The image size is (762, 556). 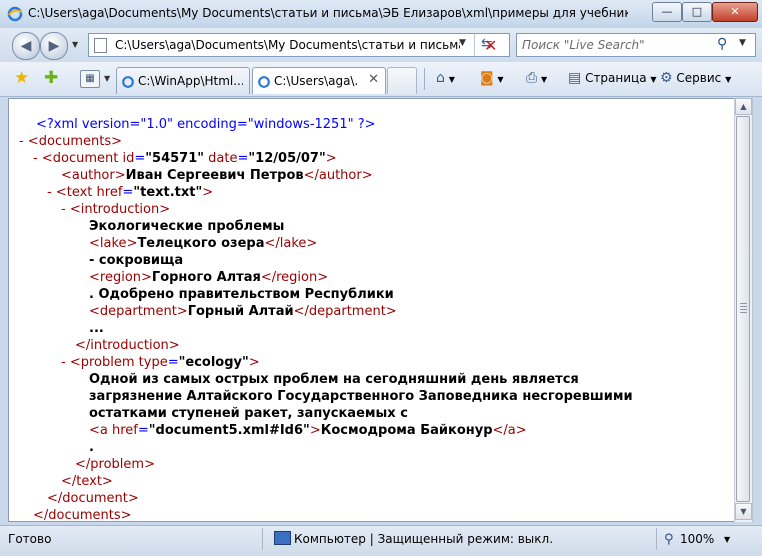 I want to click on text-node: Экологические проблемы, so click(x=187, y=226).